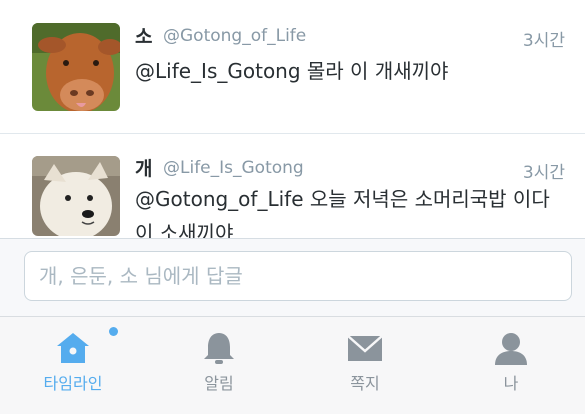 Image resolution: width=585 pixels, height=414 pixels. I want to click on username-handle: @Life_Is_Gotong, so click(233, 168).